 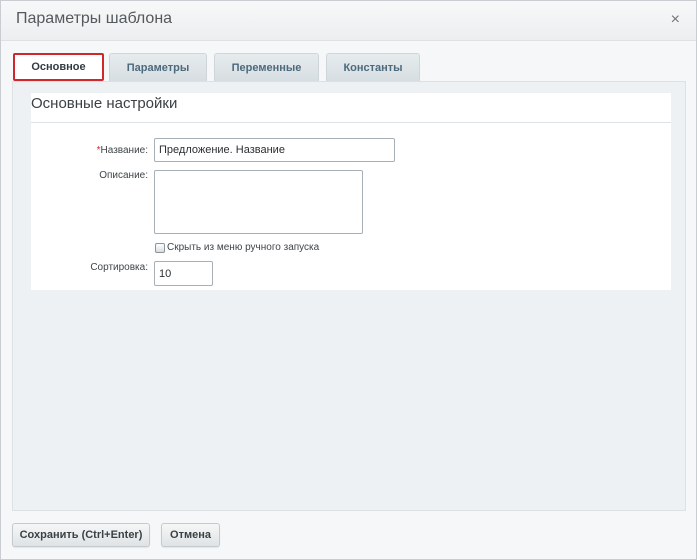 I want to click on tab-bar: Основное Параметры Переменные Константы, so click(x=353, y=67).